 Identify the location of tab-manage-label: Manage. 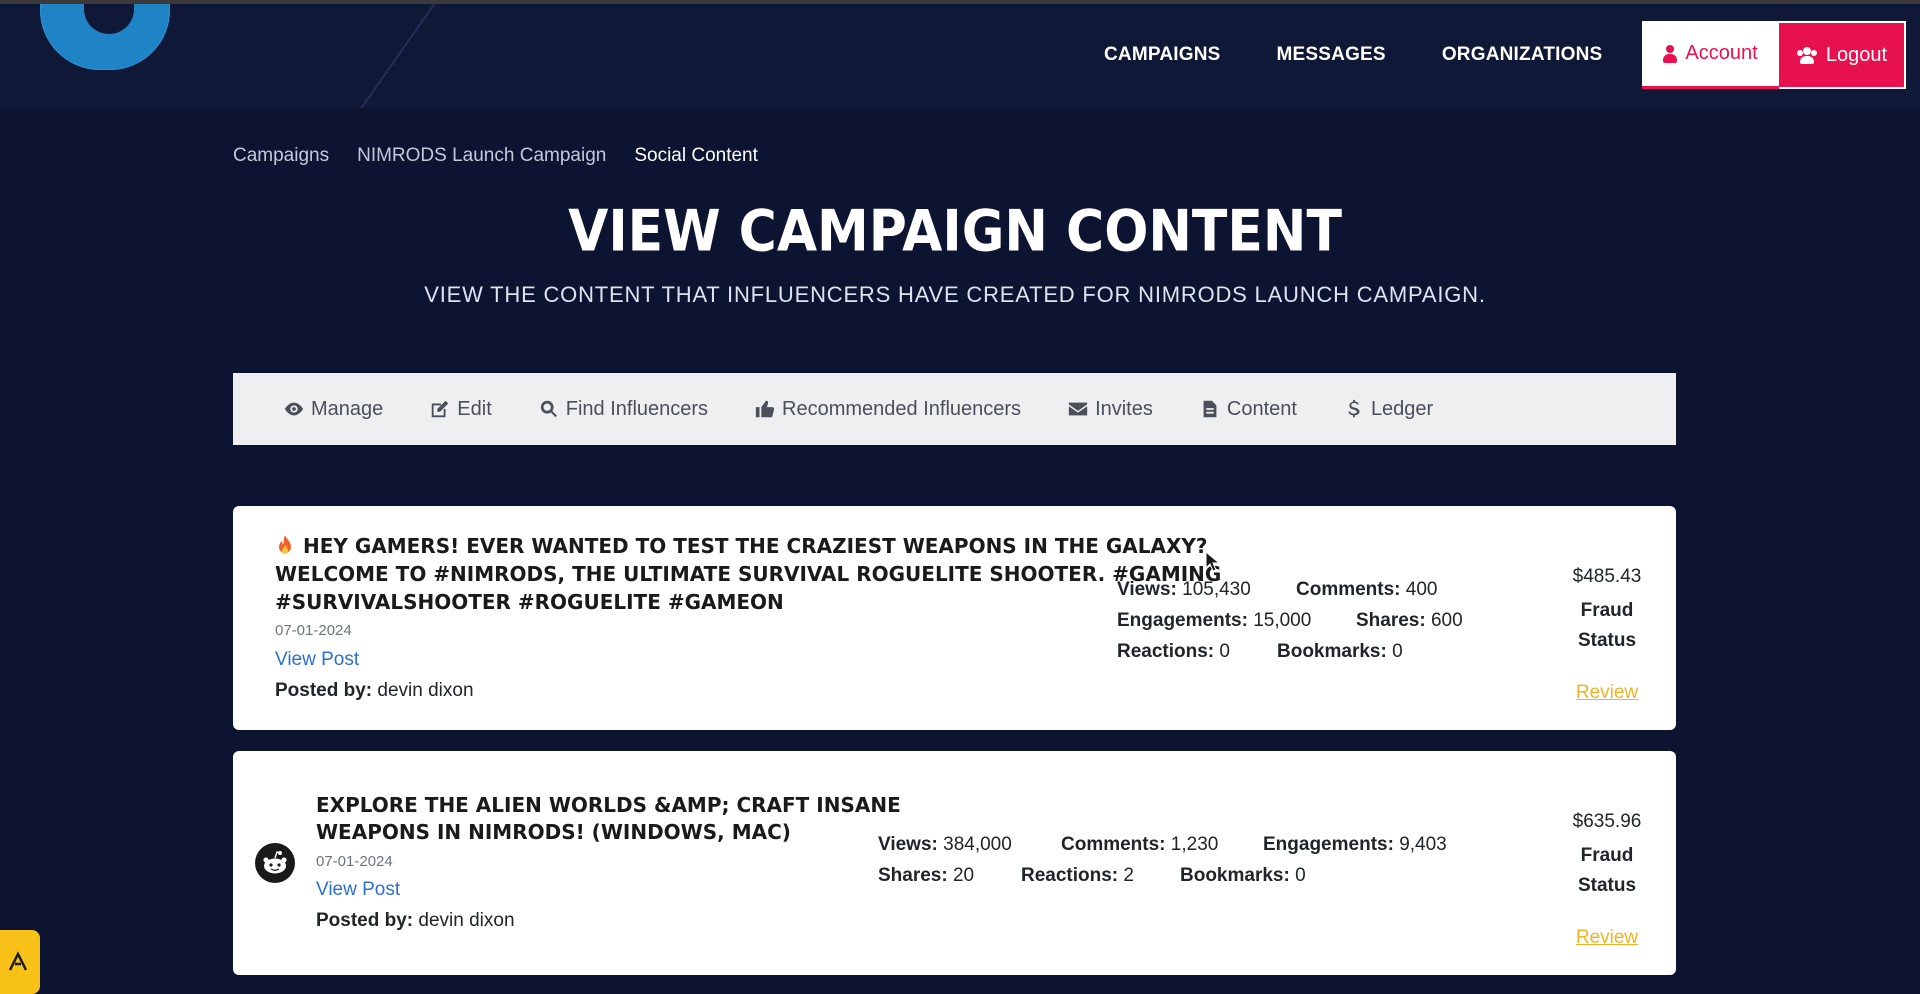
(347, 408).